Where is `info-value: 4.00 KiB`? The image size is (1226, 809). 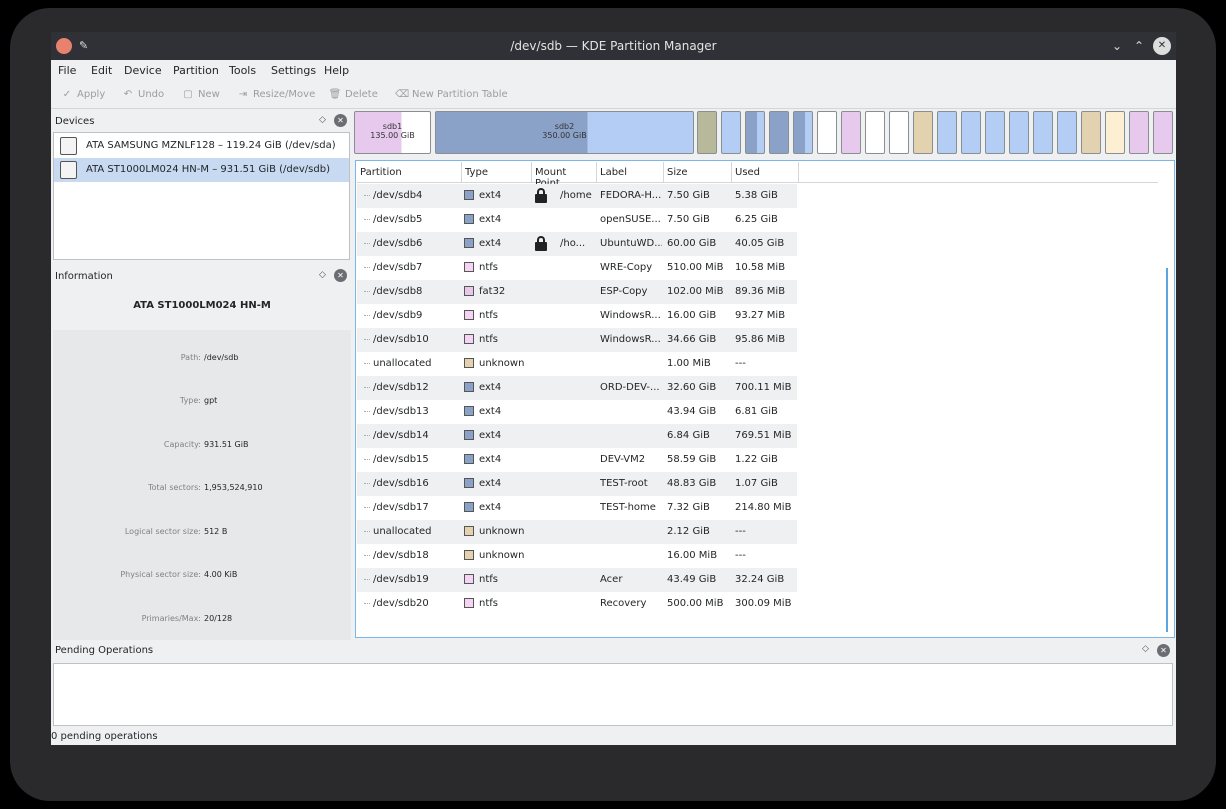 info-value: 4.00 KiB is located at coordinates (221, 574).